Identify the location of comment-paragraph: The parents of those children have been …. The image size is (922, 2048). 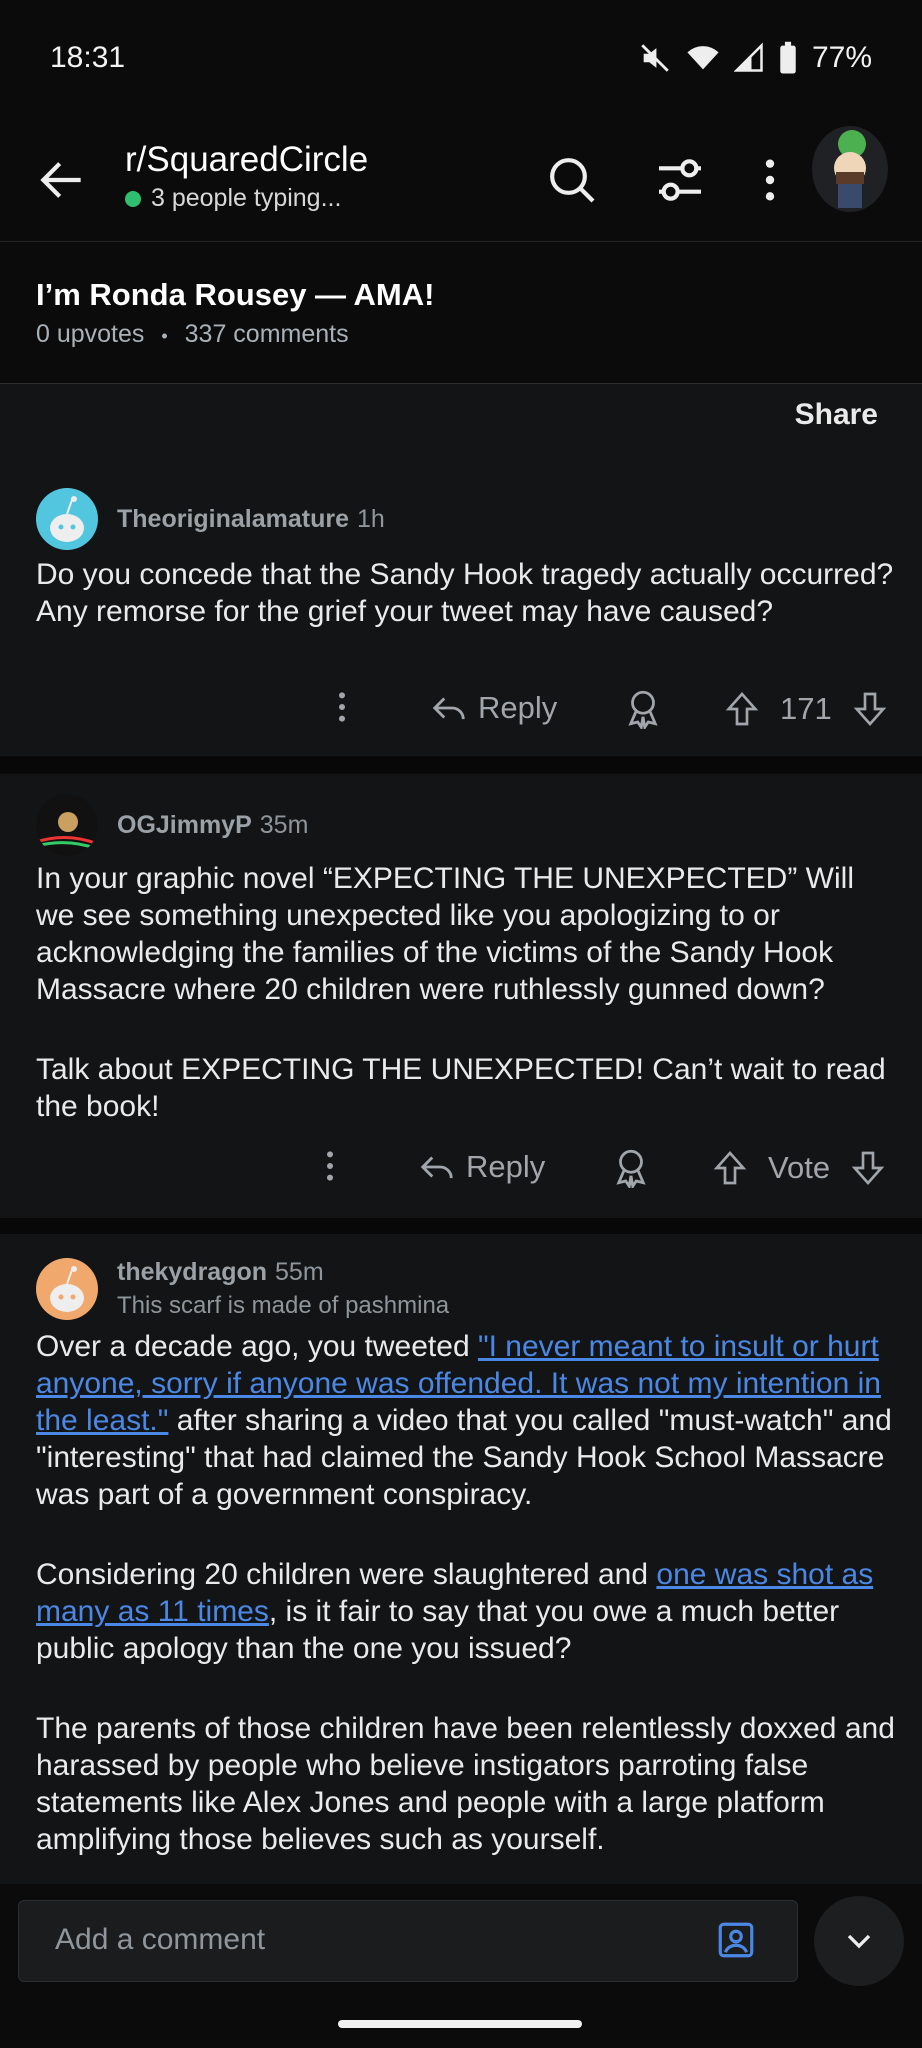
(465, 1784).